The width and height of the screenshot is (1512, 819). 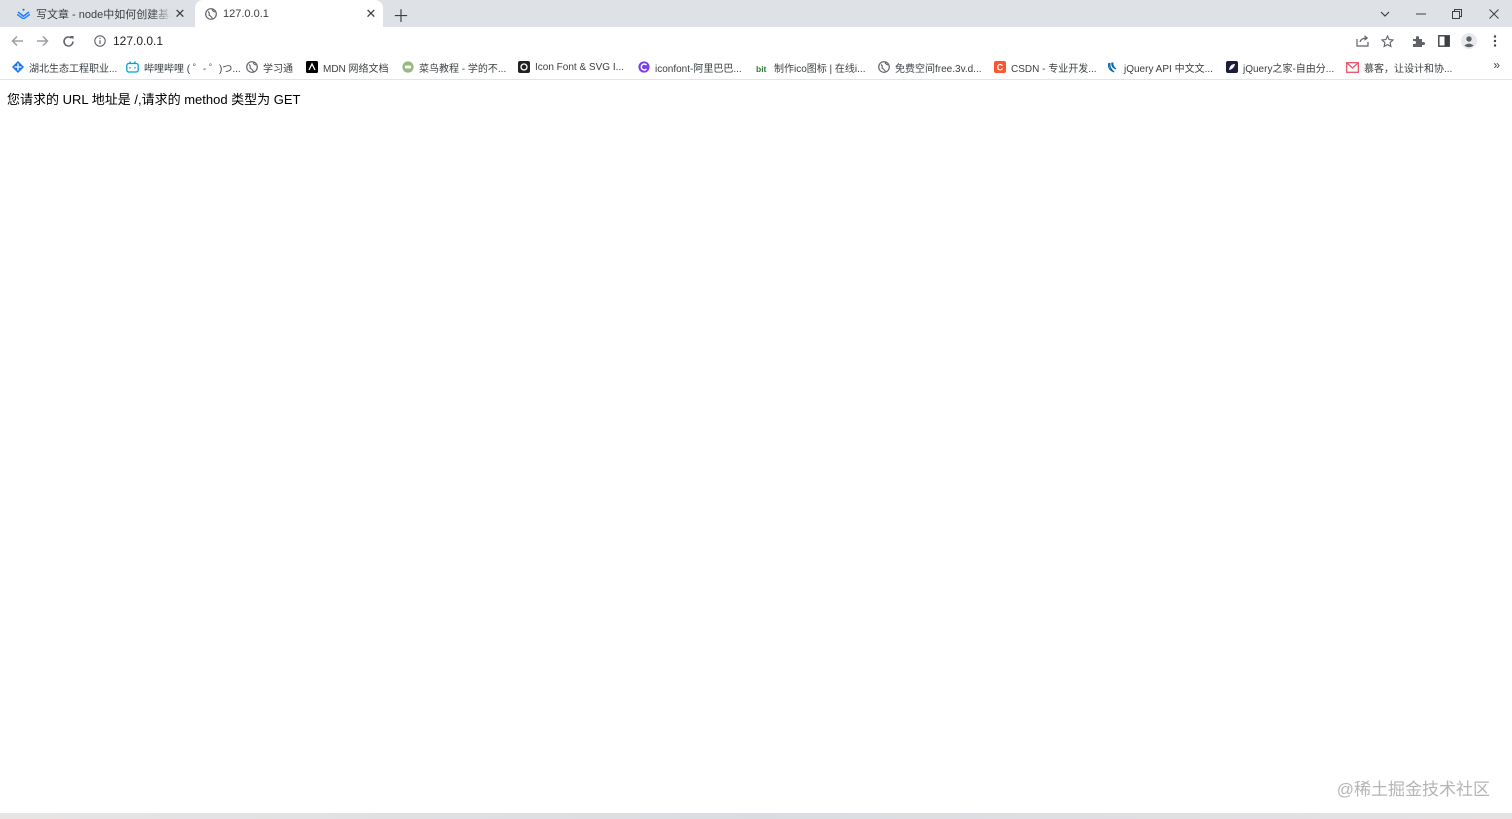 I want to click on reload-button, so click(x=68, y=41).